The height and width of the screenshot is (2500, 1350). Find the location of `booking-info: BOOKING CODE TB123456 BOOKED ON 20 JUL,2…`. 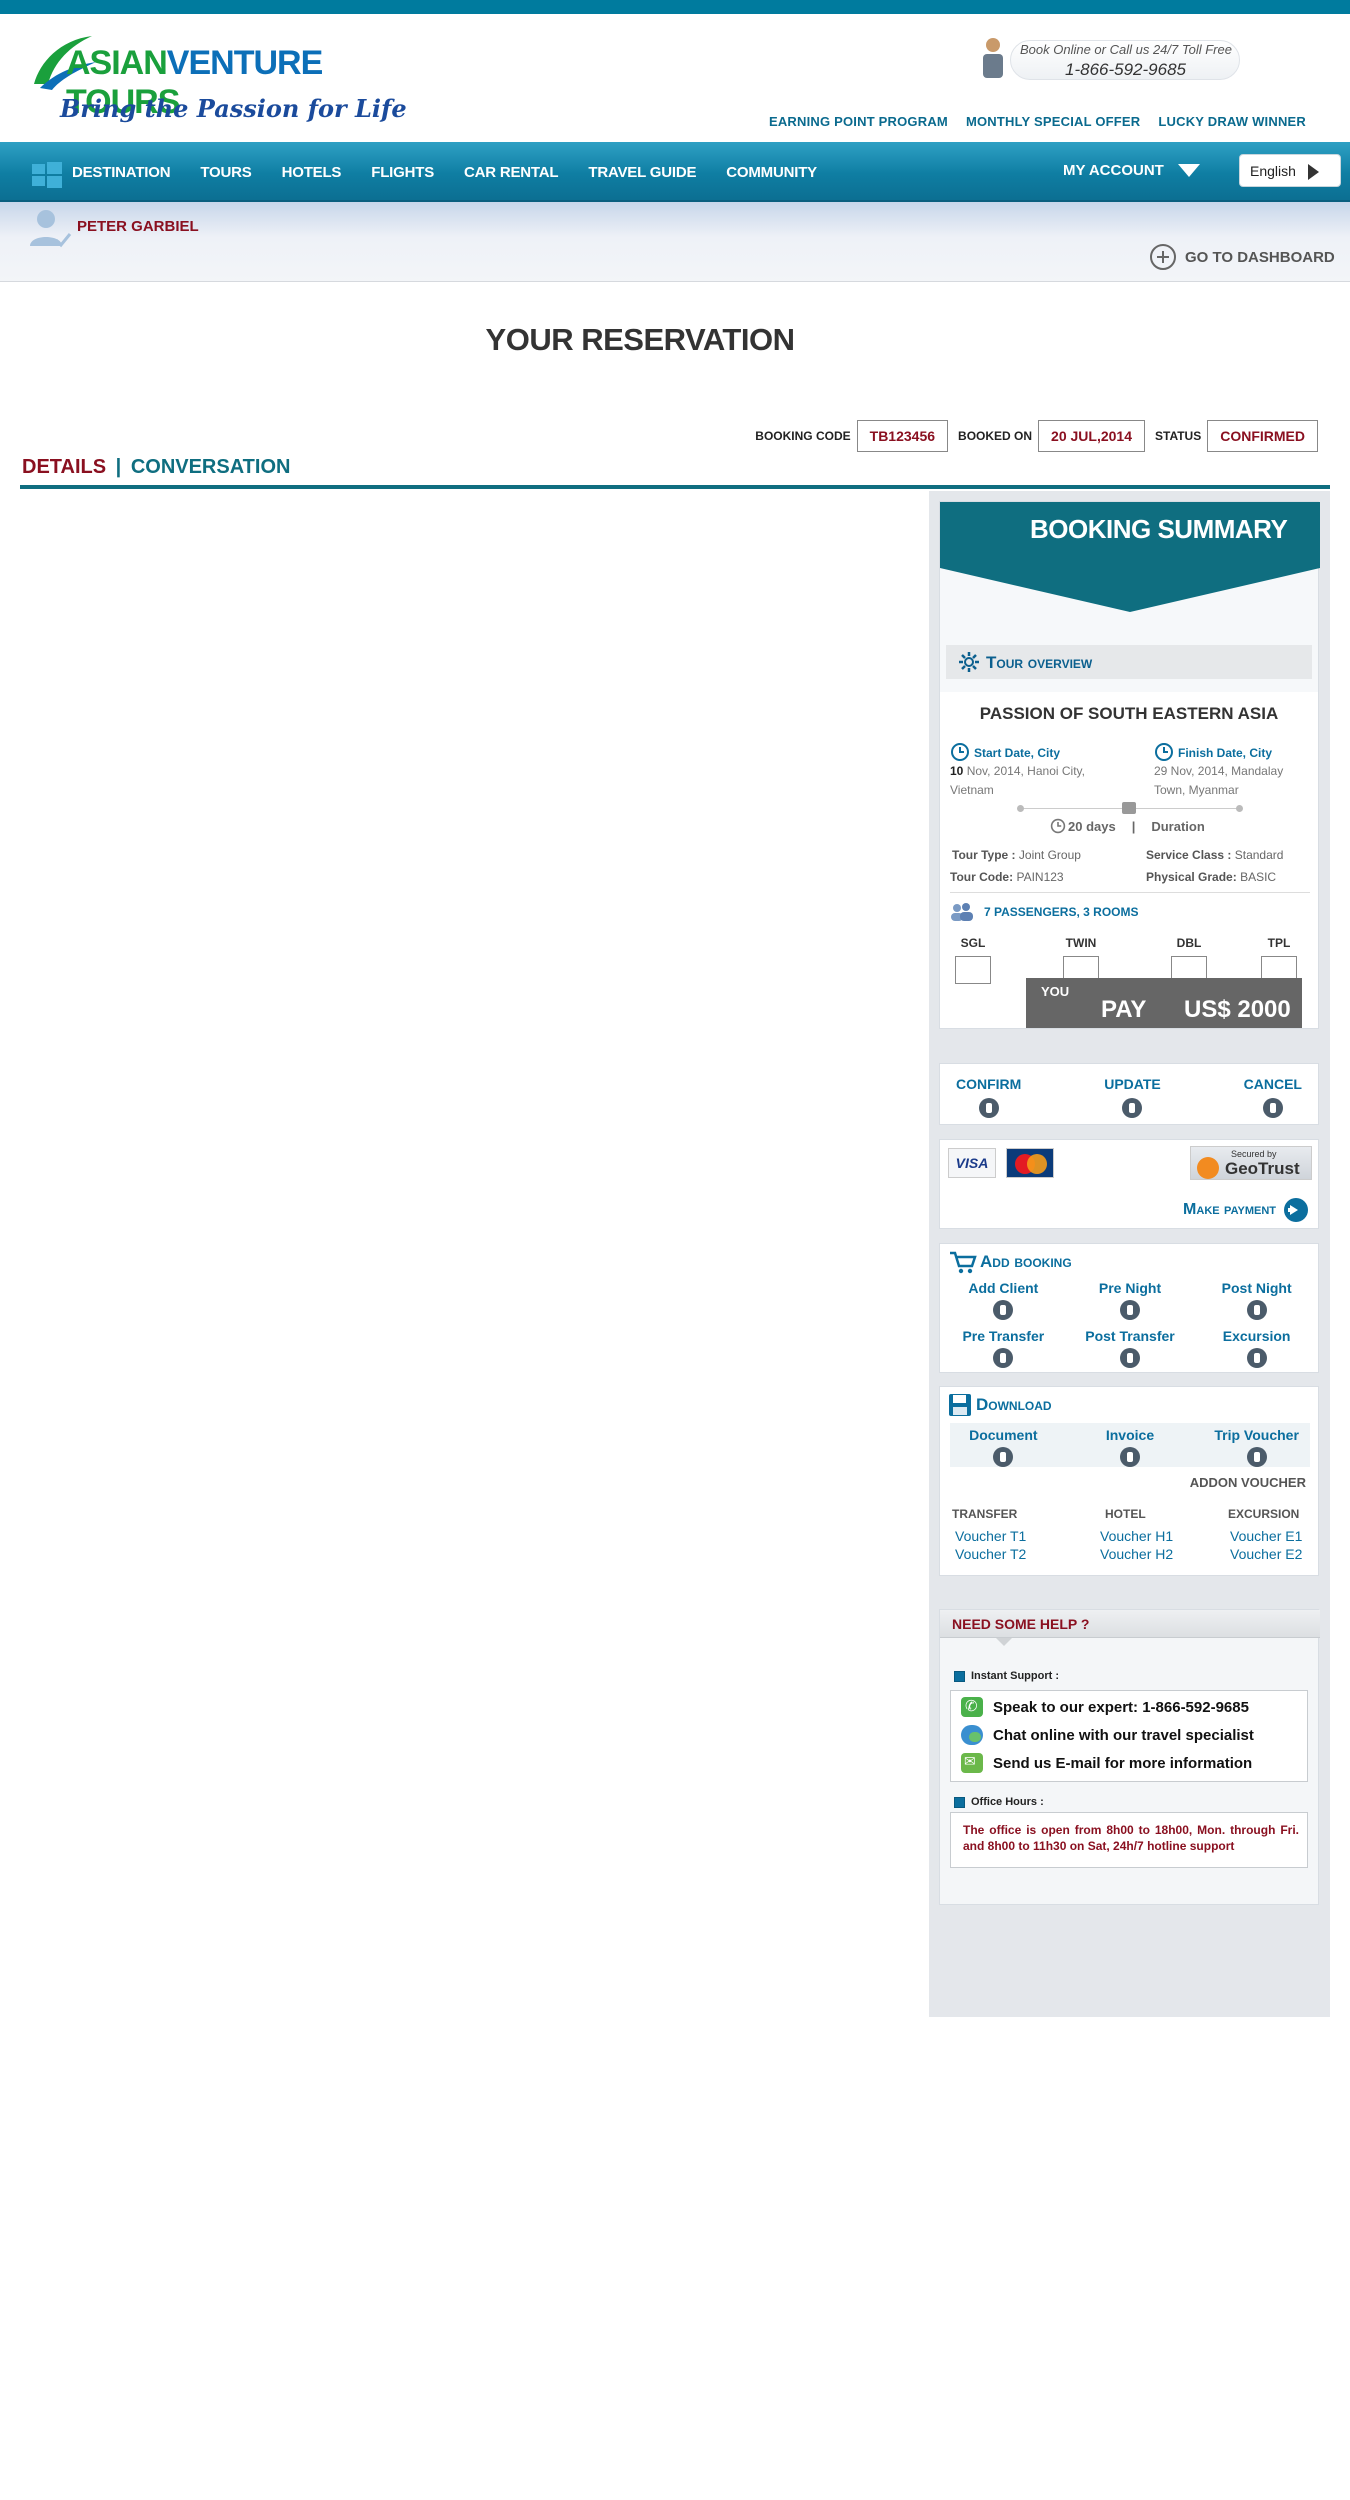

booking-info: BOOKING CODE TB123456 BOOKED ON 20 JUL,2… is located at coordinates (1036, 436).